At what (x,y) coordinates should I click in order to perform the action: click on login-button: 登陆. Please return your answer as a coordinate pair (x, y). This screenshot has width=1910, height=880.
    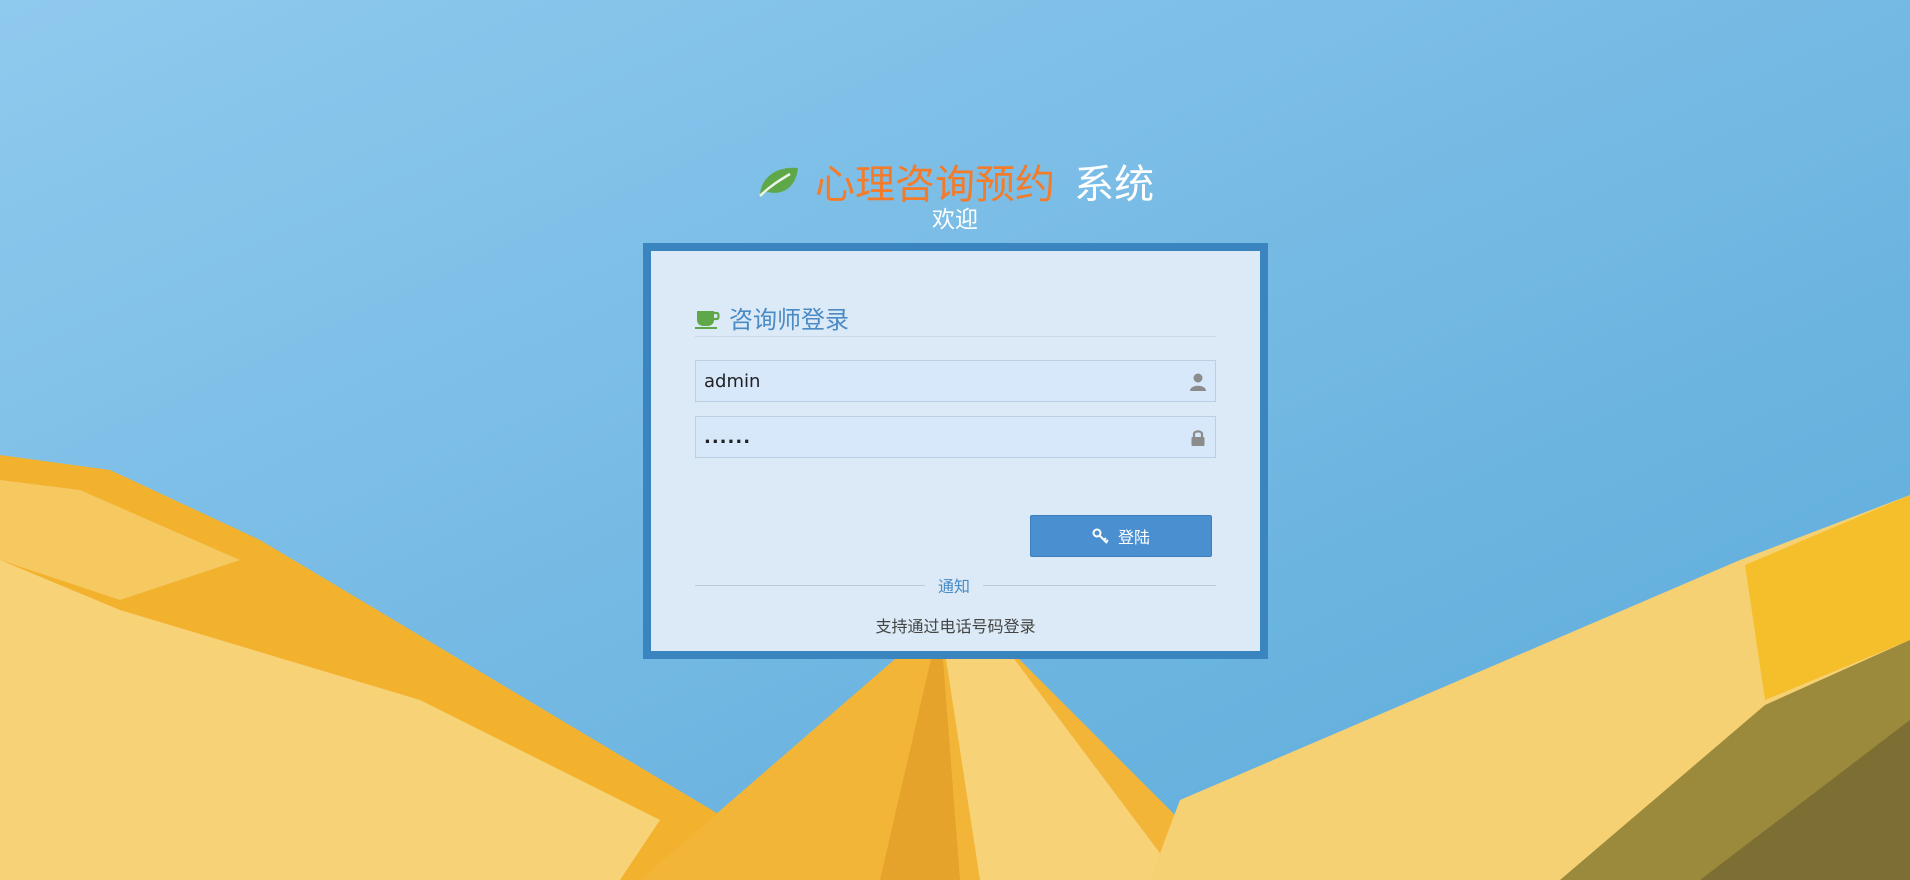
    Looking at the image, I should click on (1121, 536).